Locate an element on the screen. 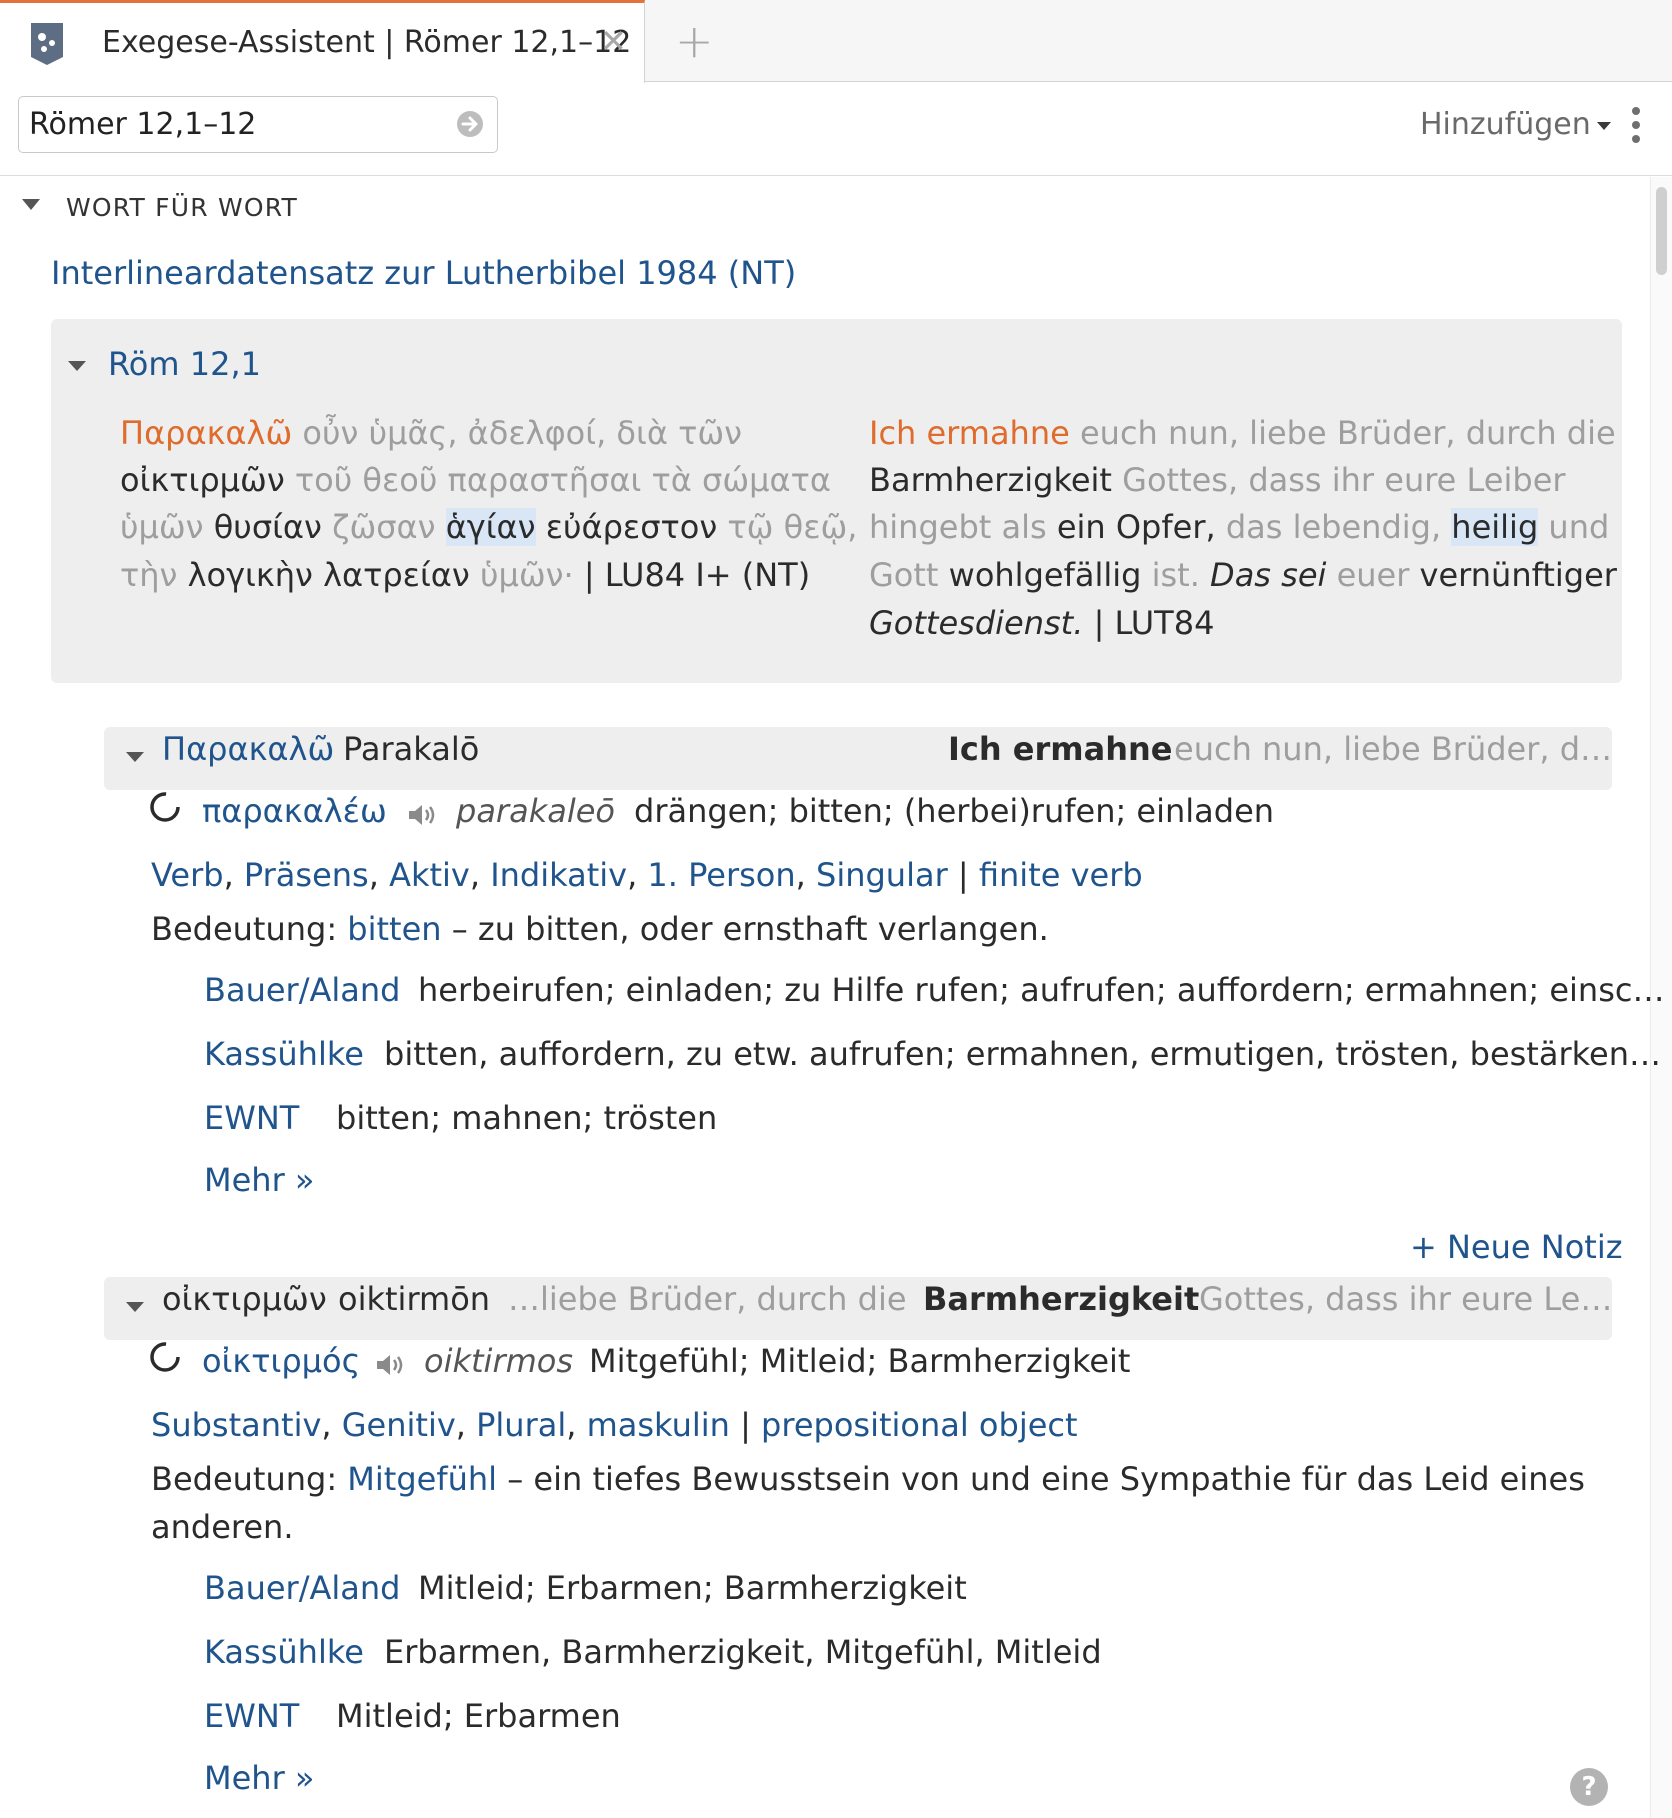  syntax-tag: finite verb is located at coordinates (1061, 875).